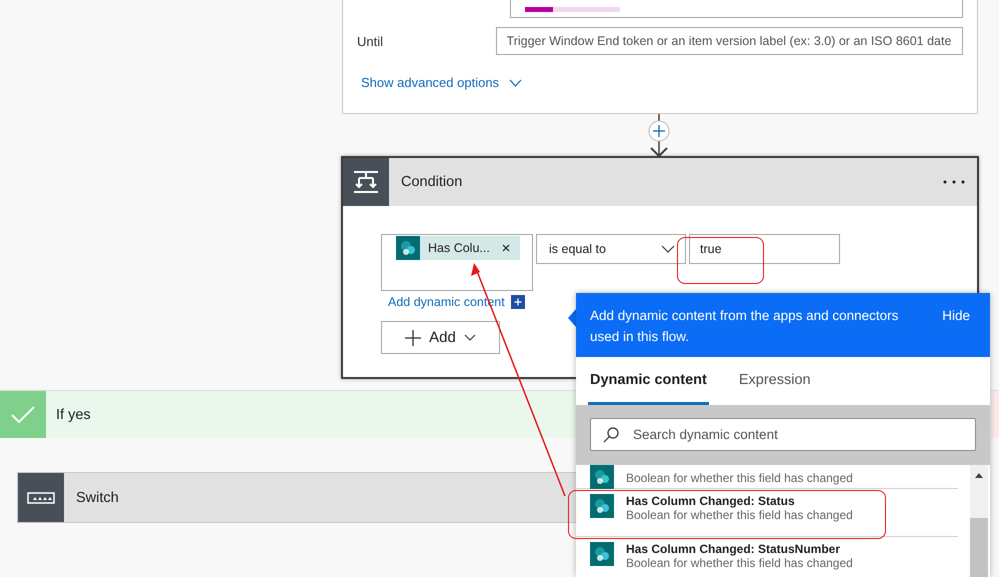 The width and height of the screenshot is (999, 577). I want to click on item-title: Has Column Changed: Status, so click(711, 501).